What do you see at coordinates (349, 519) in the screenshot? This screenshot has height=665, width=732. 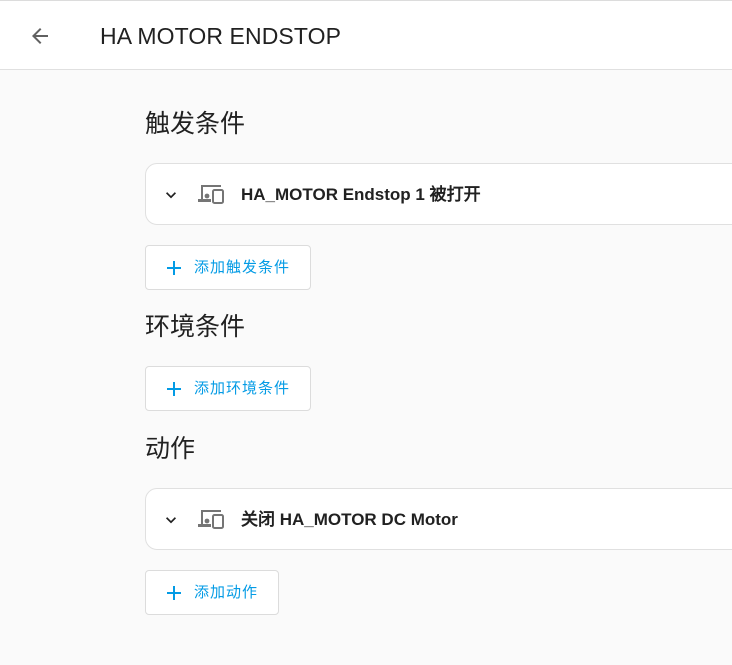 I see `action-label: 关闭 HA_MOTOR DC Motor` at bounding box center [349, 519].